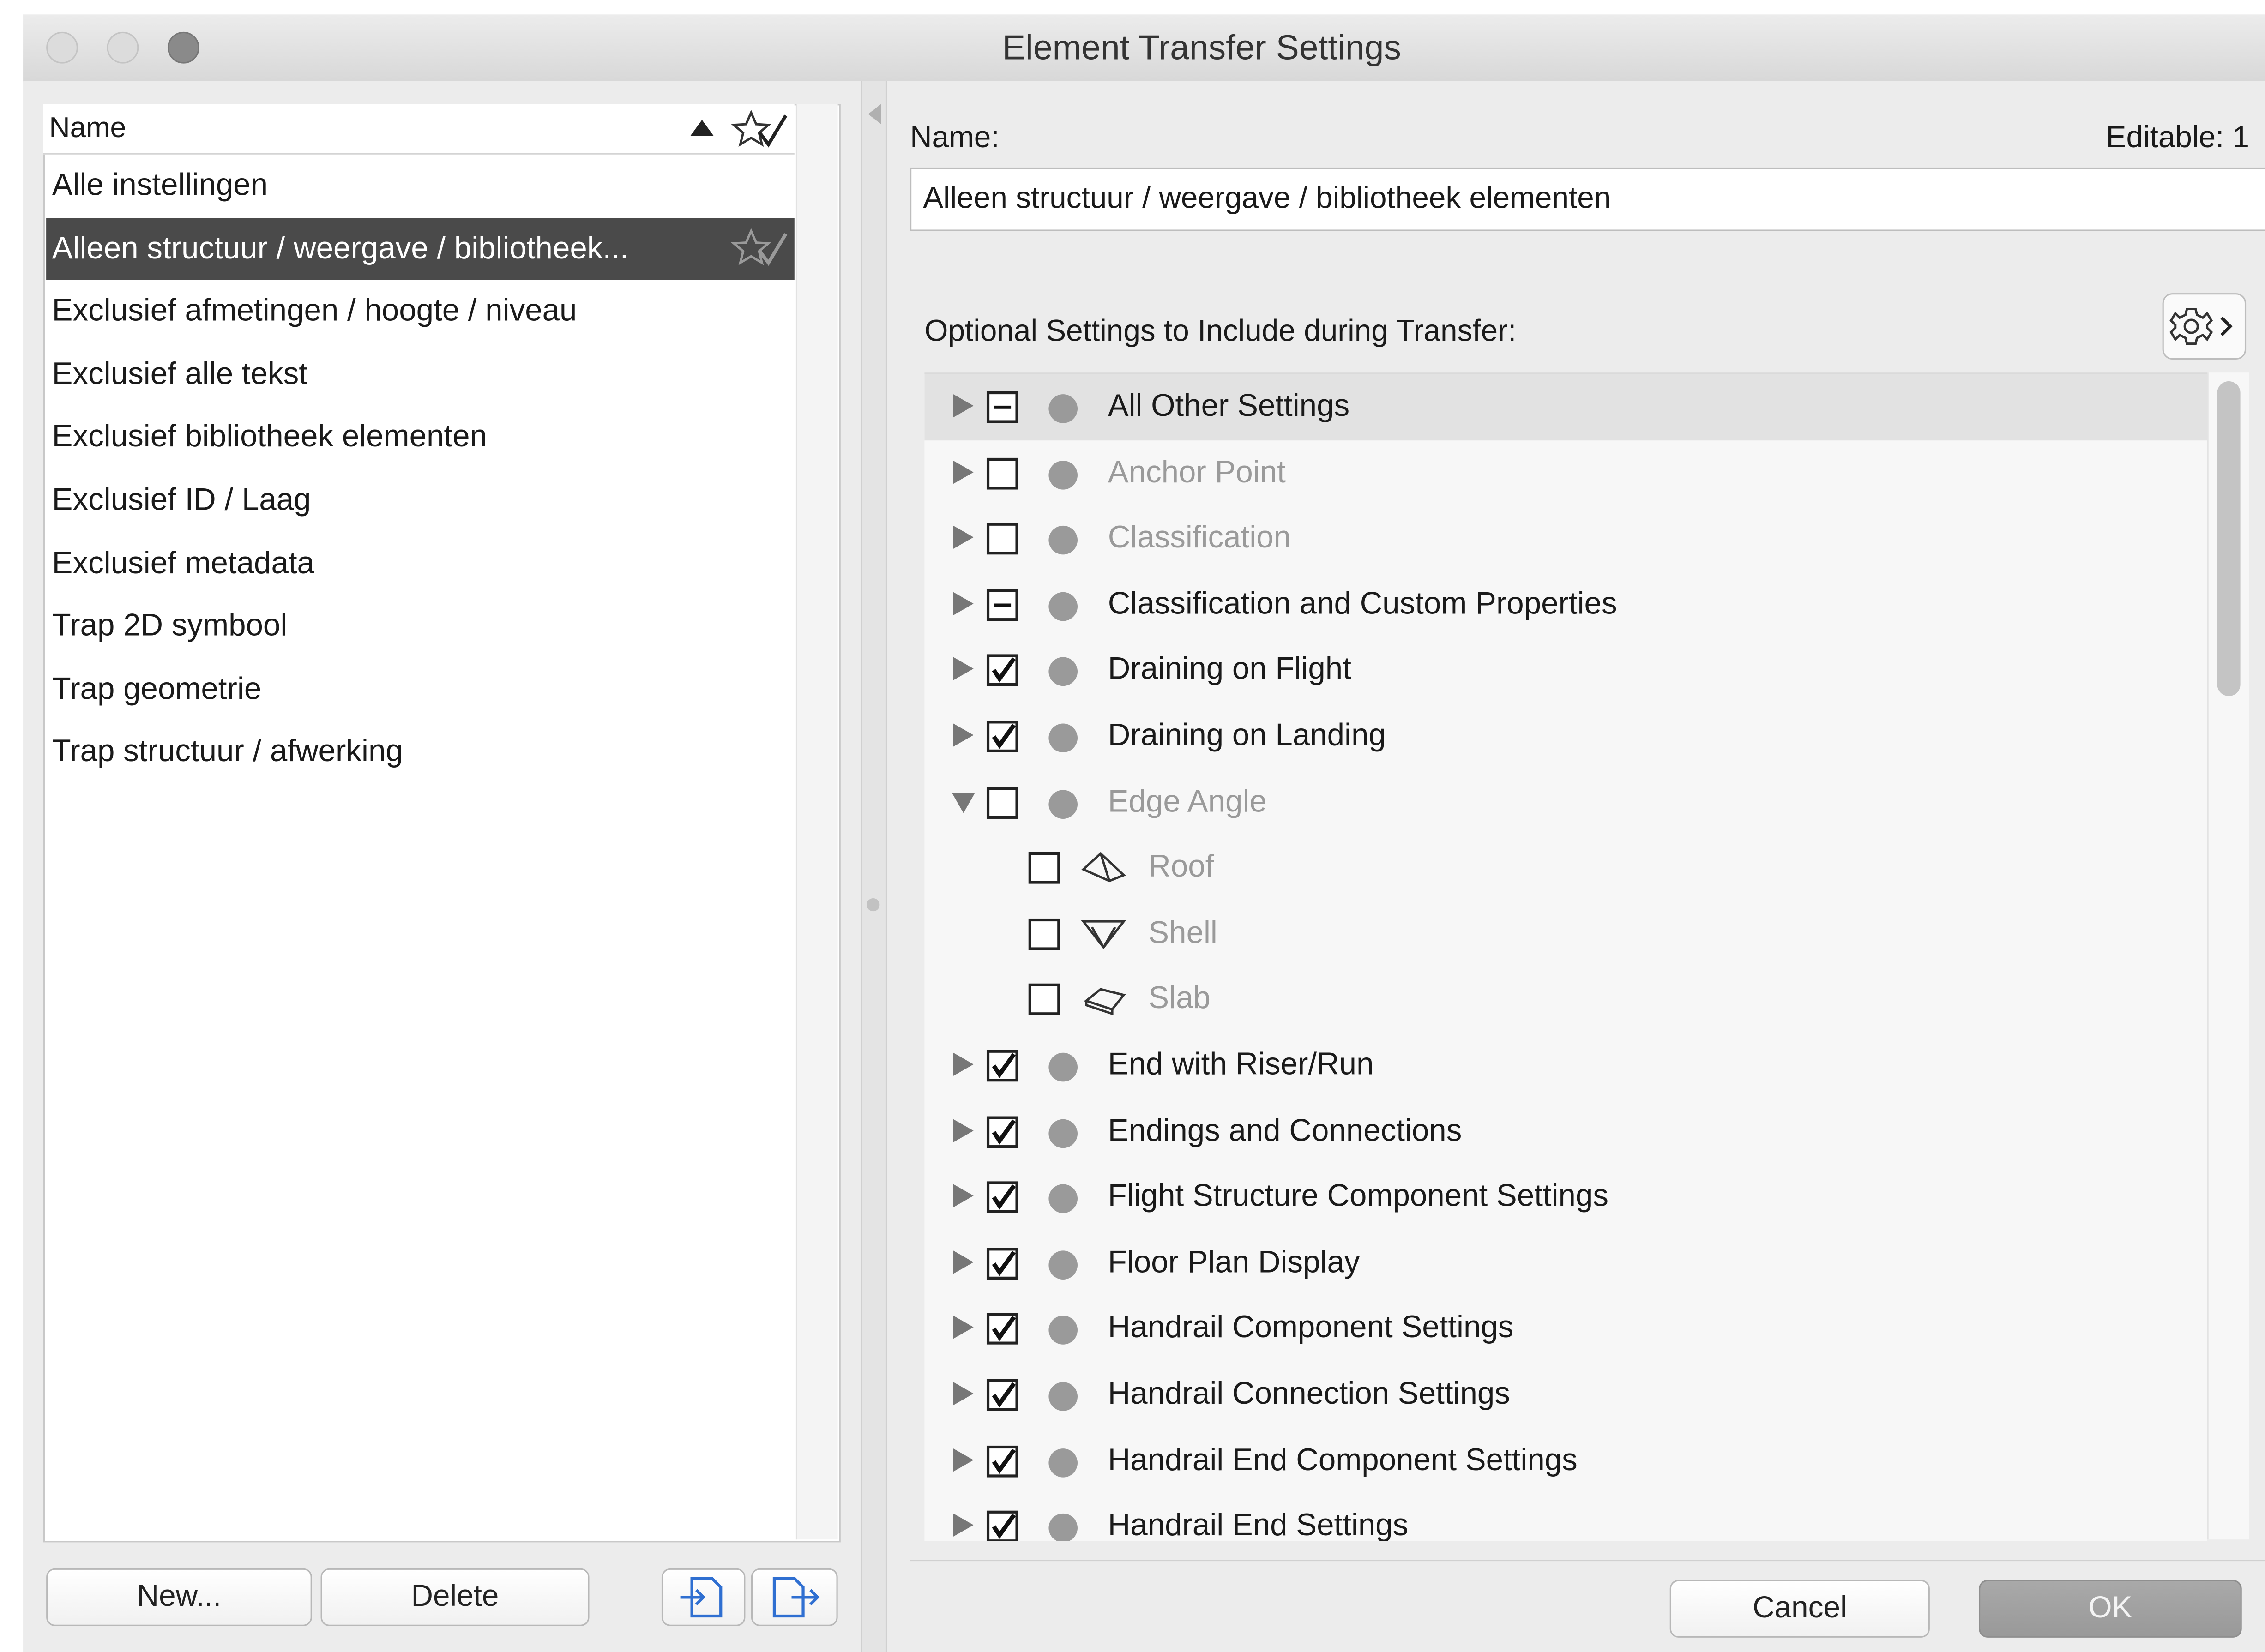 Image resolution: width=2265 pixels, height=1652 pixels. I want to click on preset-item: Exclusief metadata, so click(421, 563).